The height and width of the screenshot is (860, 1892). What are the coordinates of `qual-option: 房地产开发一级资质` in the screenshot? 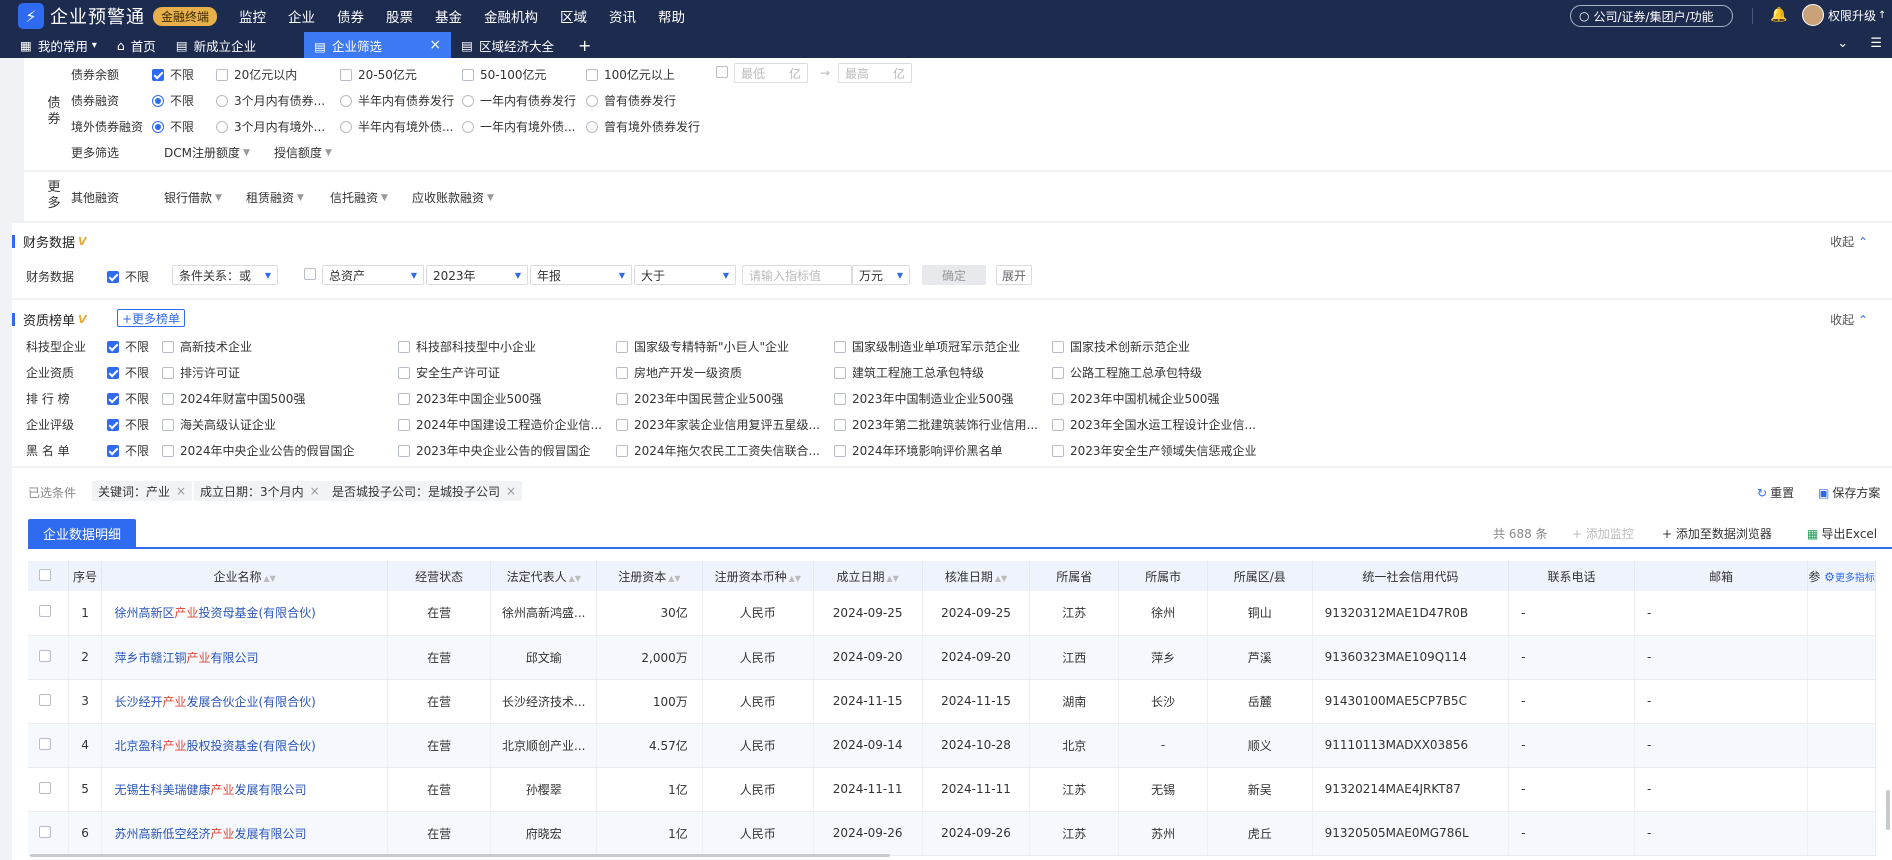 It's located at (679, 372).